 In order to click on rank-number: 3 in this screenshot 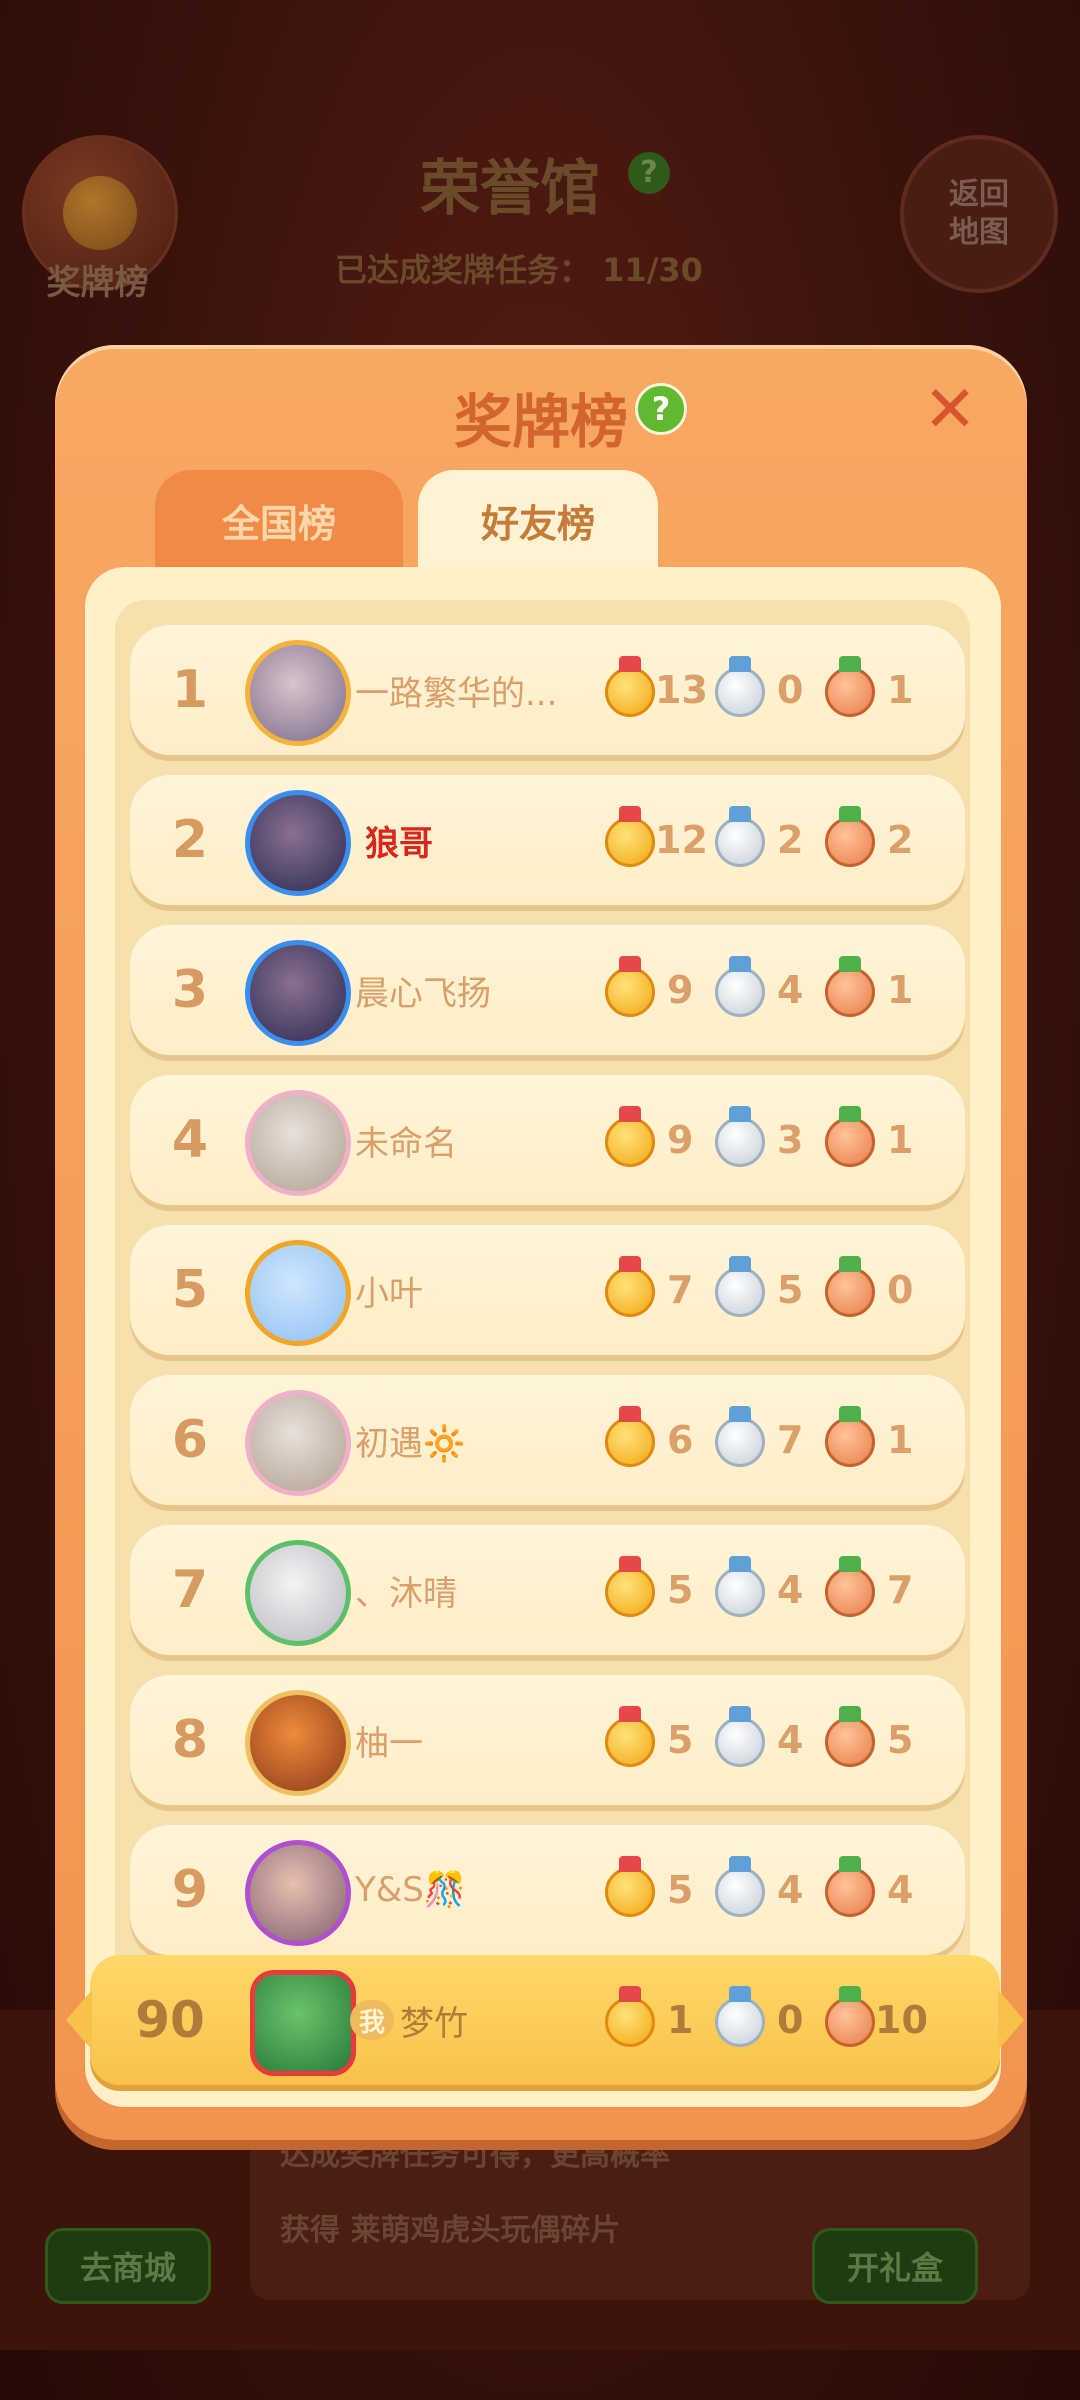, I will do `click(190, 990)`.